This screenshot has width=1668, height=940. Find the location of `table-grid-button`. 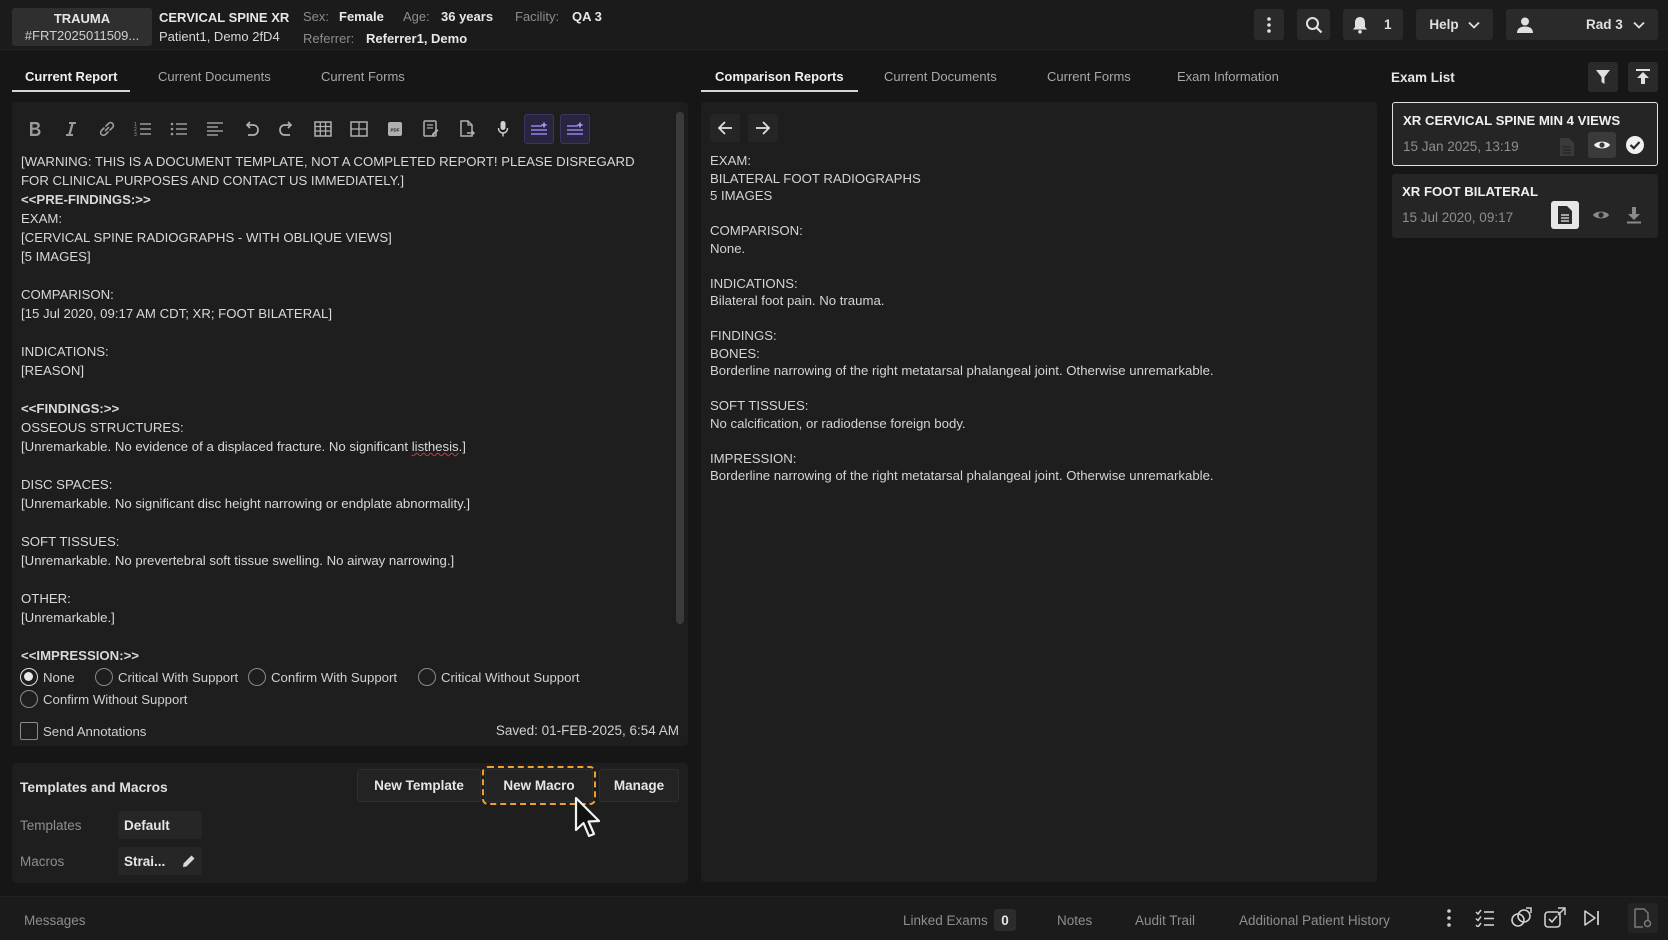

table-grid-button is located at coordinates (359, 129).